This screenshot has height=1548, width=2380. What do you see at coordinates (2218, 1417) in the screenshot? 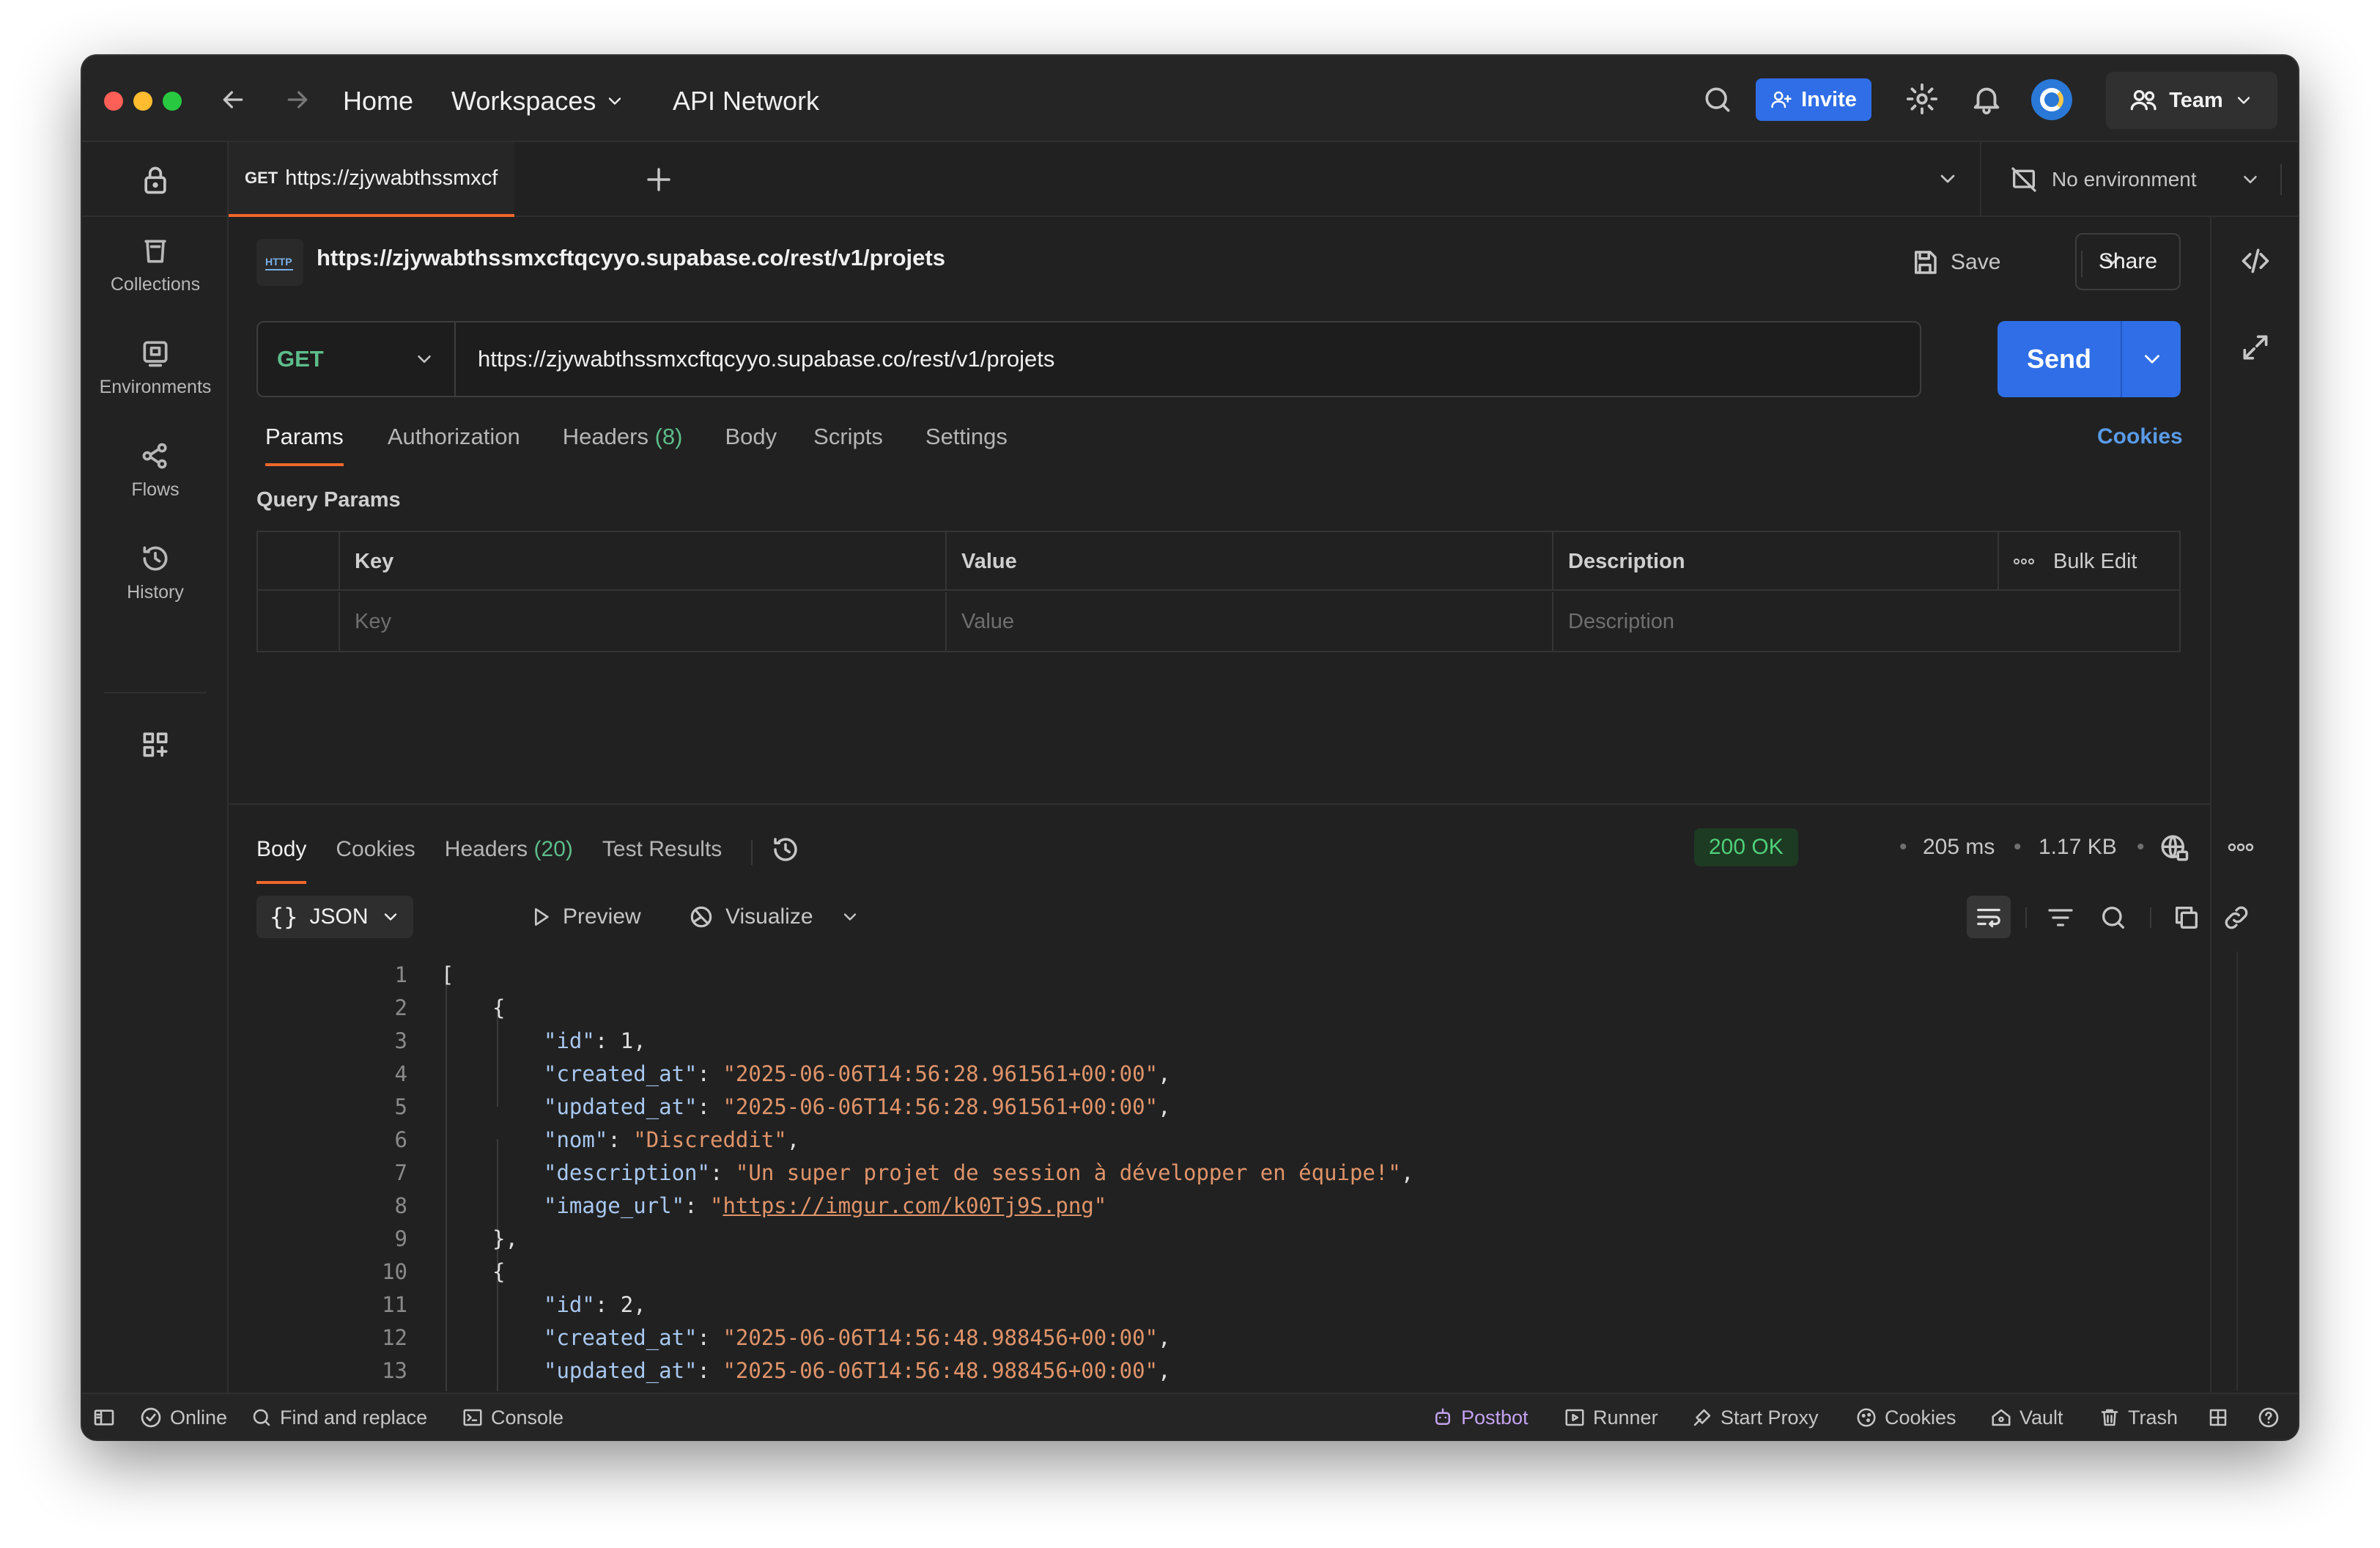
I see `layout-grid-icon` at bounding box center [2218, 1417].